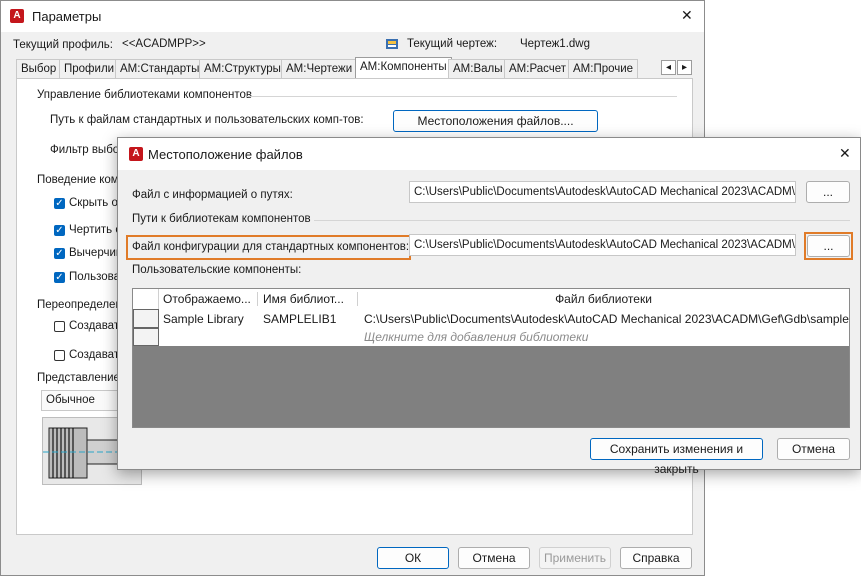 This screenshot has height=576, width=861. Describe the element at coordinates (95, 230) in the screenshot. I see `behavior-option-2: Чертить с` at that location.